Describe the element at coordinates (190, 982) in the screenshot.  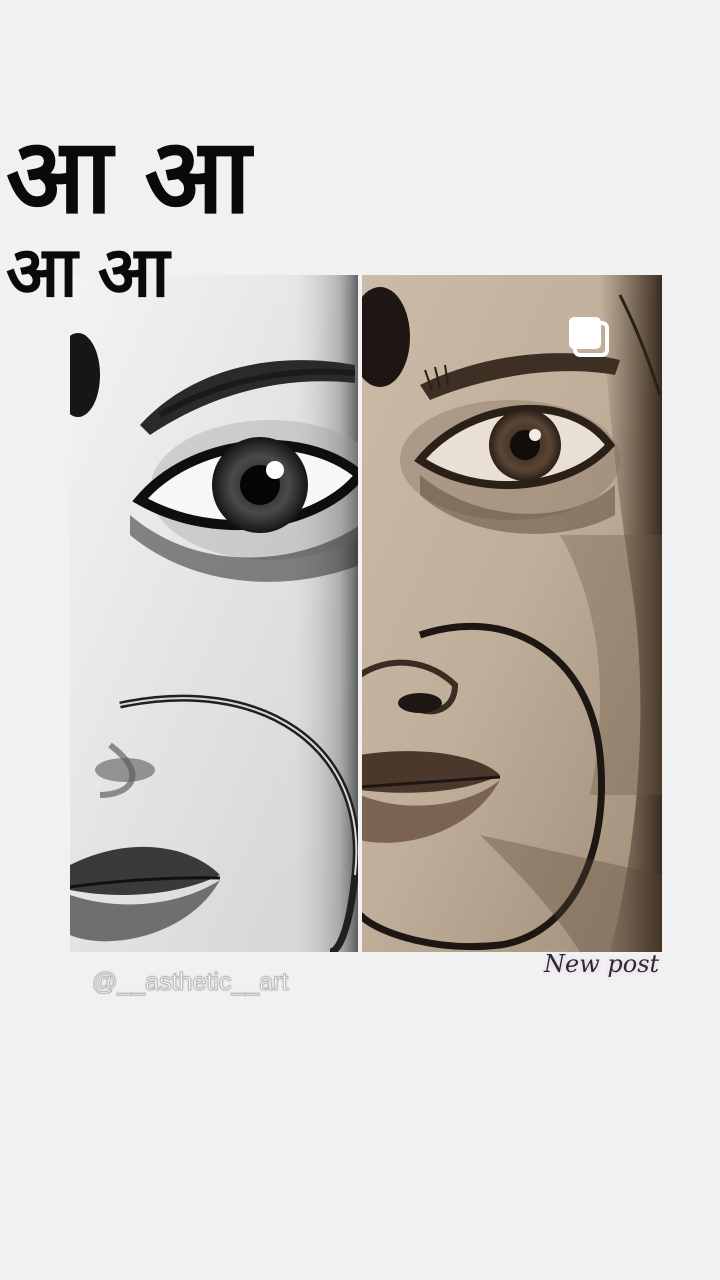
I see `account-watermark: @__asthetic__art` at that location.